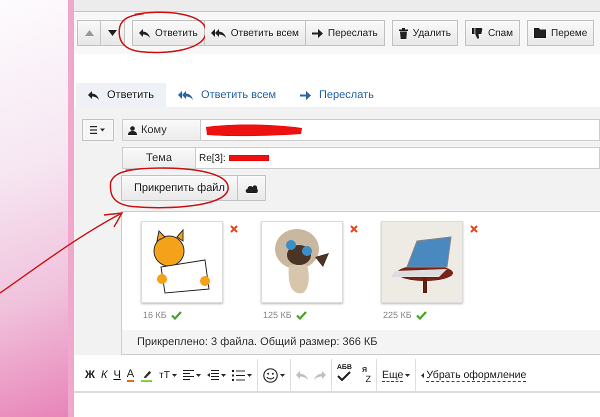 This screenshot has width=600, height=417. I want to click on file-size: 16 КБ, so click(155, 315).